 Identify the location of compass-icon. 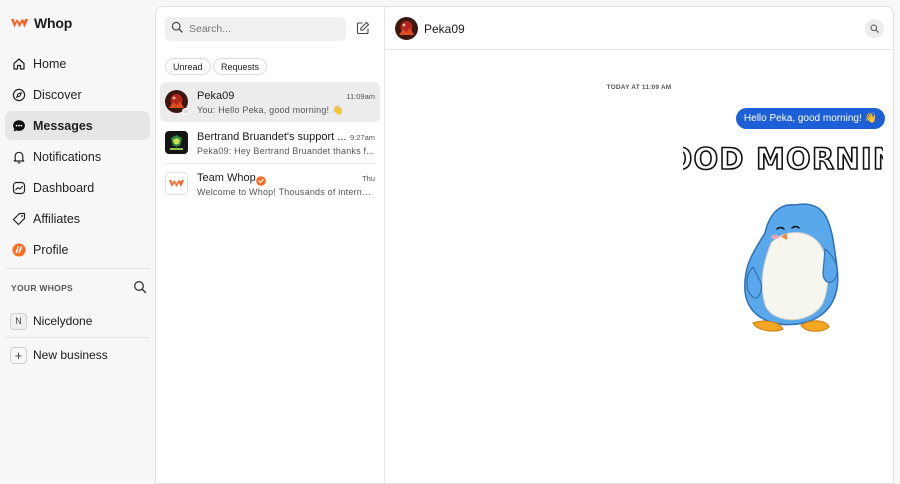
(19, 95).